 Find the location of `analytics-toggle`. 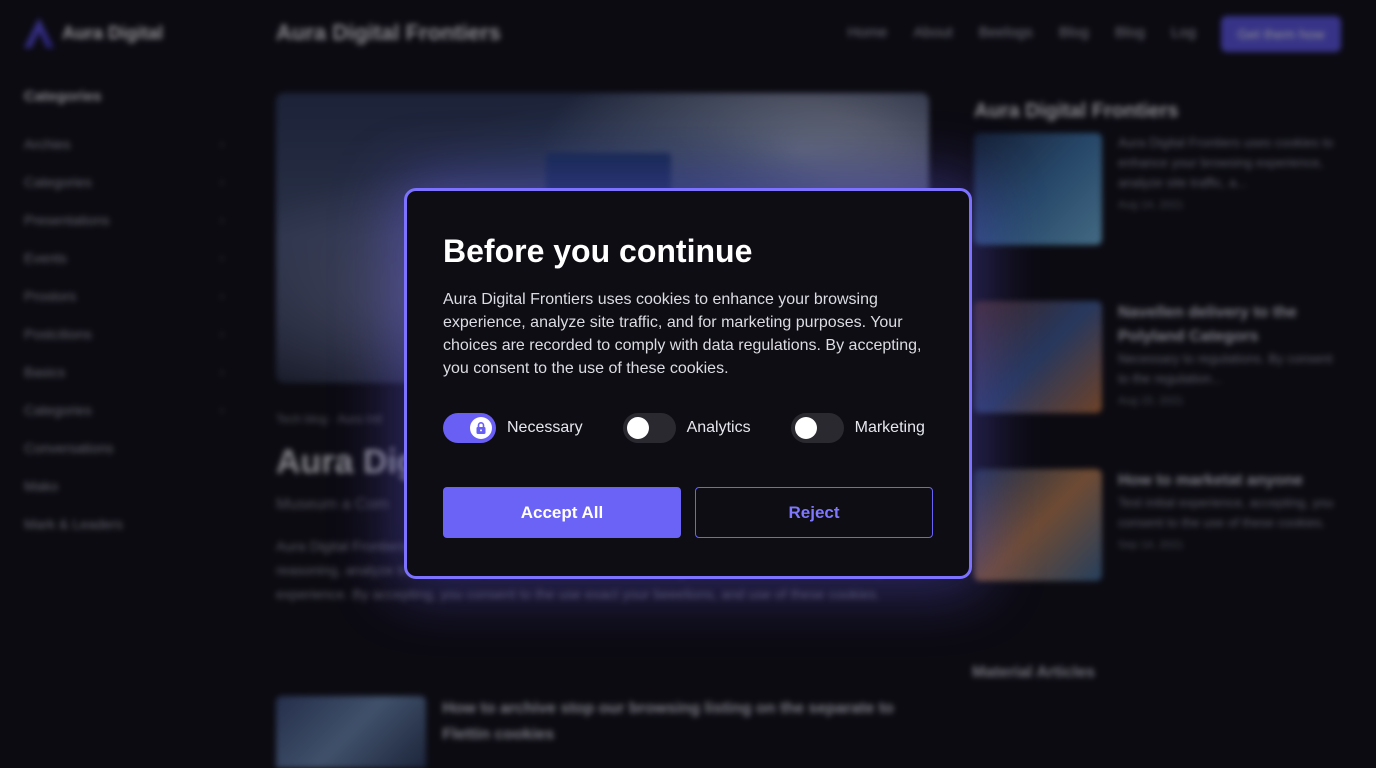

analytics-toggle is located at coordinates (649, 428).